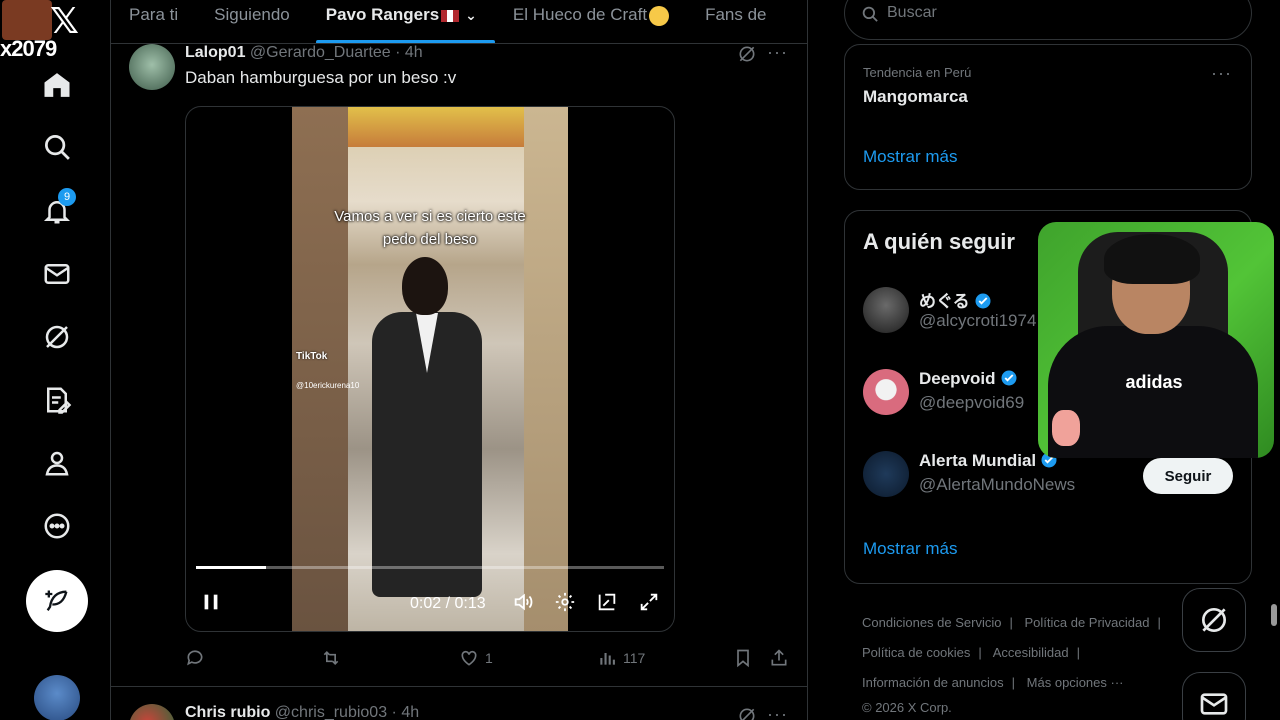  What do you see at coordinates (978, 320) in the screenshot?
I see `suggestion-handle: @alcycroti1974` at bounding box center [978, 320].